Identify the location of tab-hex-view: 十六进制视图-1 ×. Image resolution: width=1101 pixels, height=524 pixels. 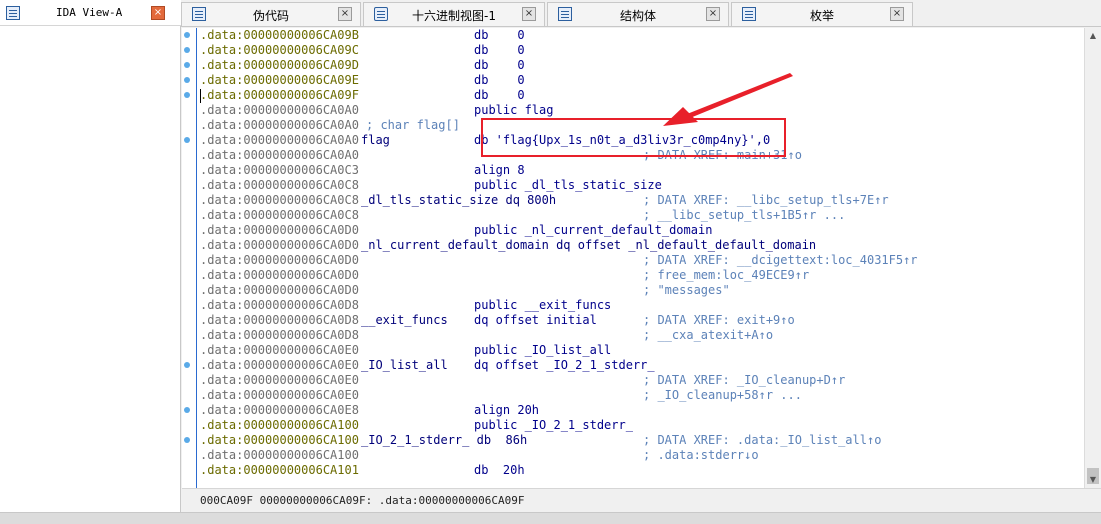
(454, 14).